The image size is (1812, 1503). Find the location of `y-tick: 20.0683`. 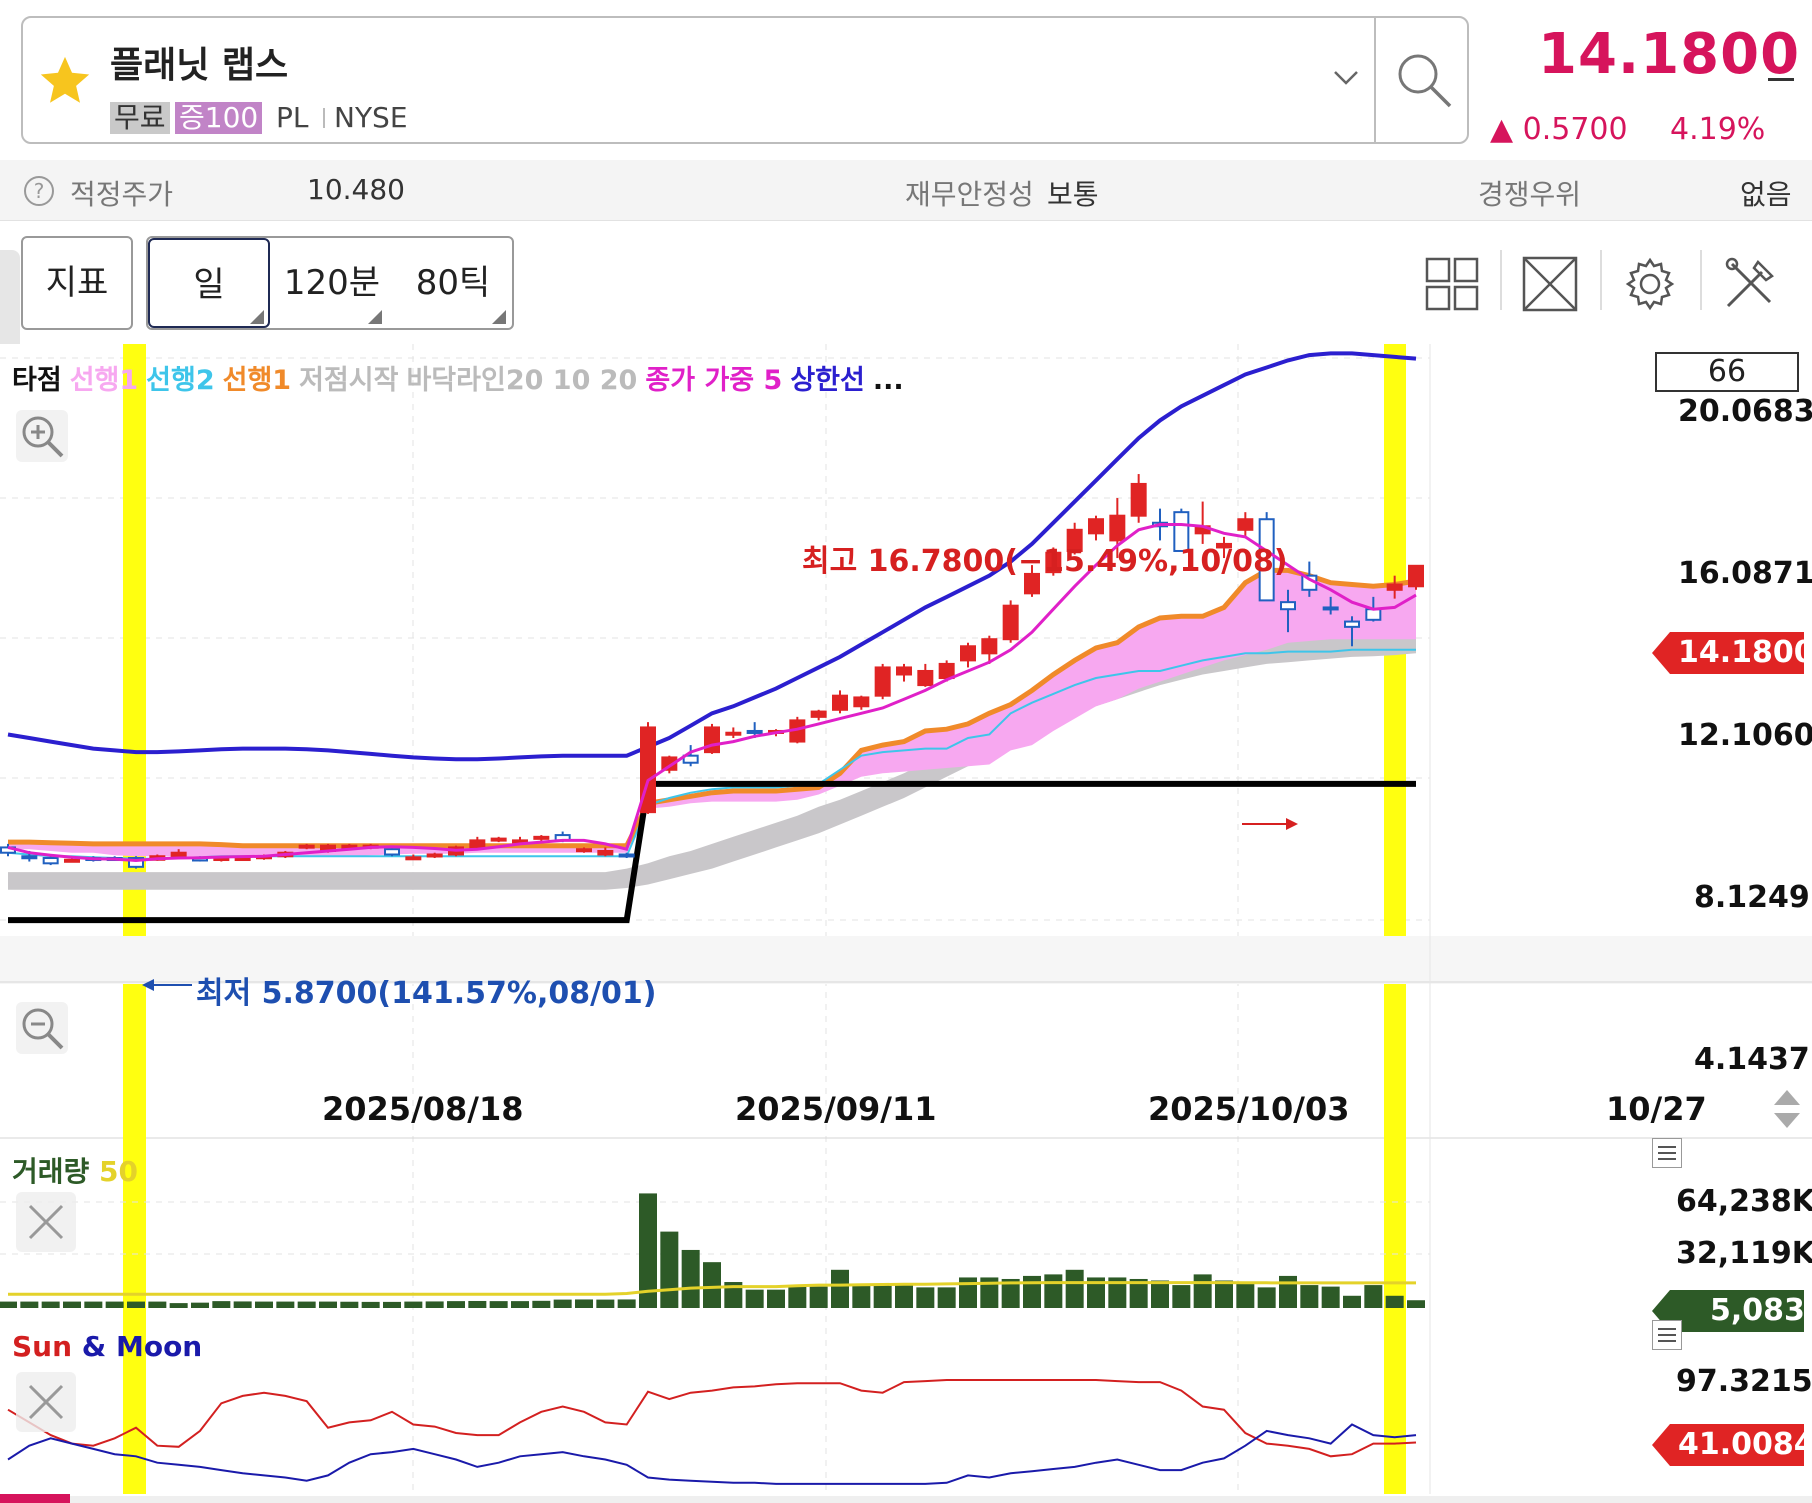

y-tick: 20.0683 is located at coordinates (1745, 411).